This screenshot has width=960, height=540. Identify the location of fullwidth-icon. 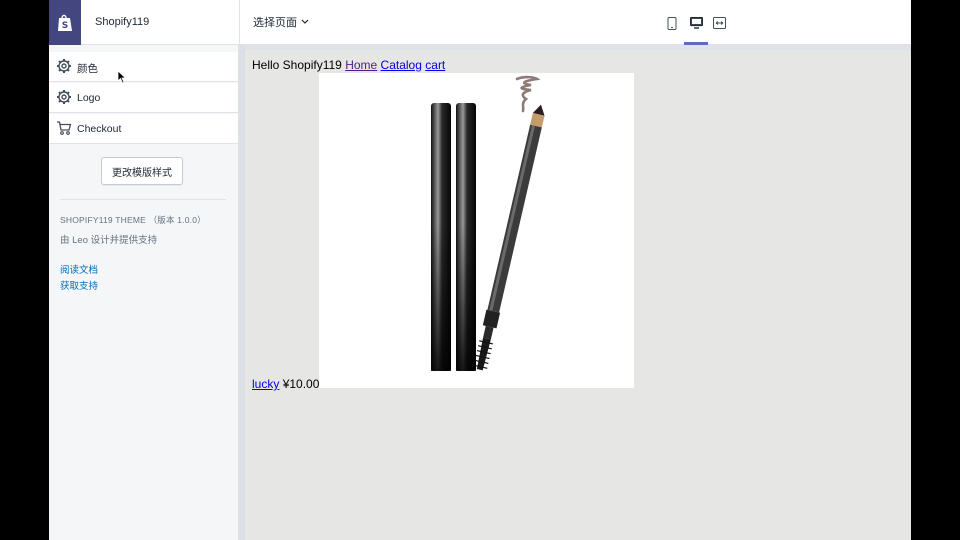
(719, 23).